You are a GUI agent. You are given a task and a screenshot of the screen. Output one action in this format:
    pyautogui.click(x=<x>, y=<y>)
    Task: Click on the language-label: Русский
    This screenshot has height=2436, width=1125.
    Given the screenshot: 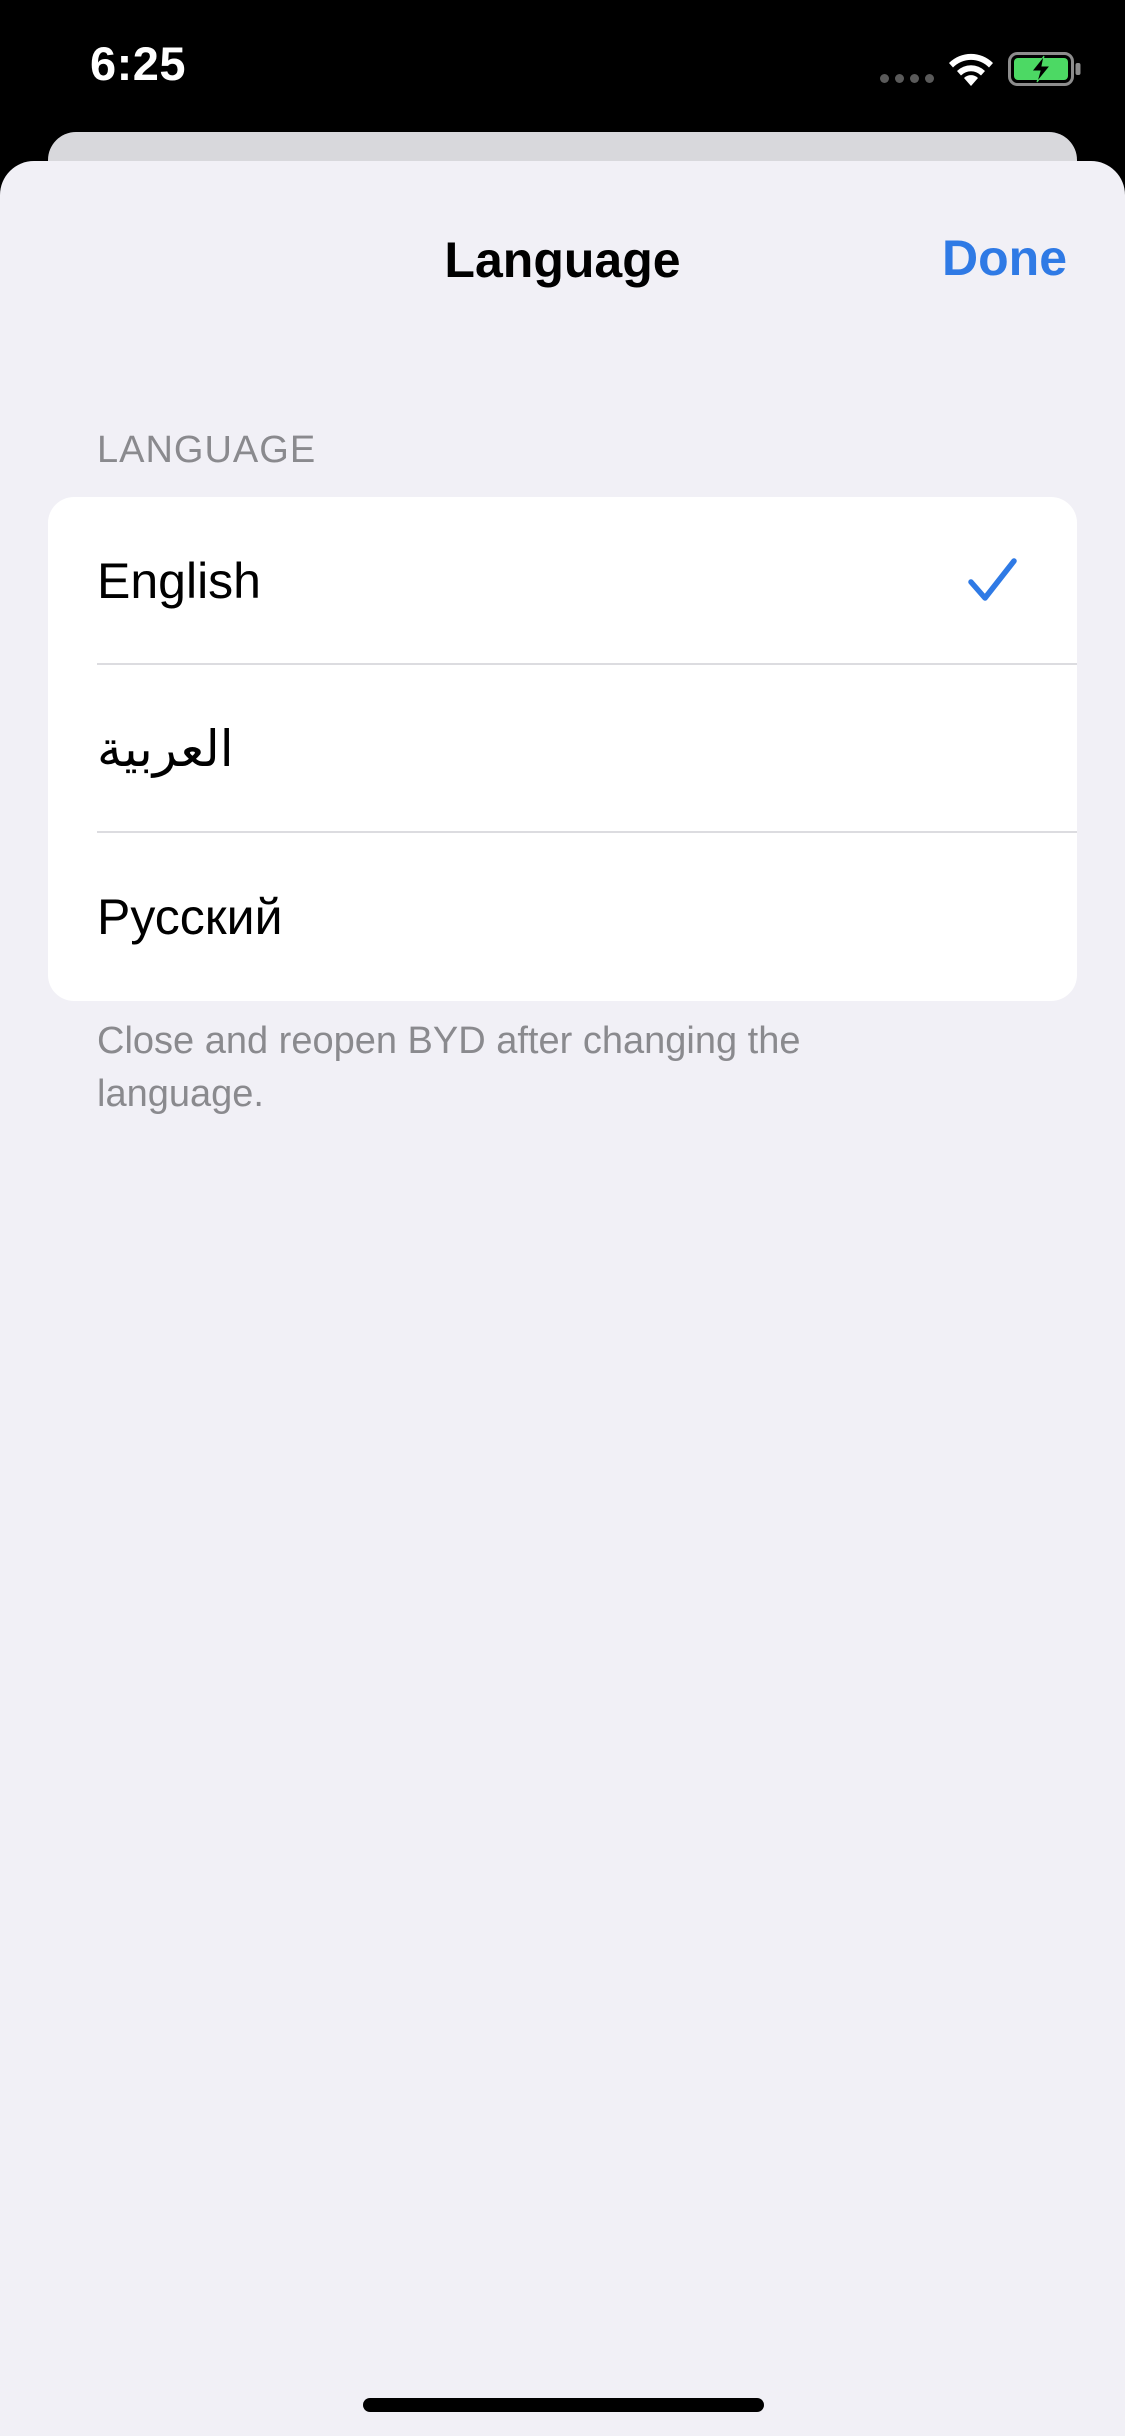 What is the action you would take?
    pyautogui.click(x=190, y=917)
    